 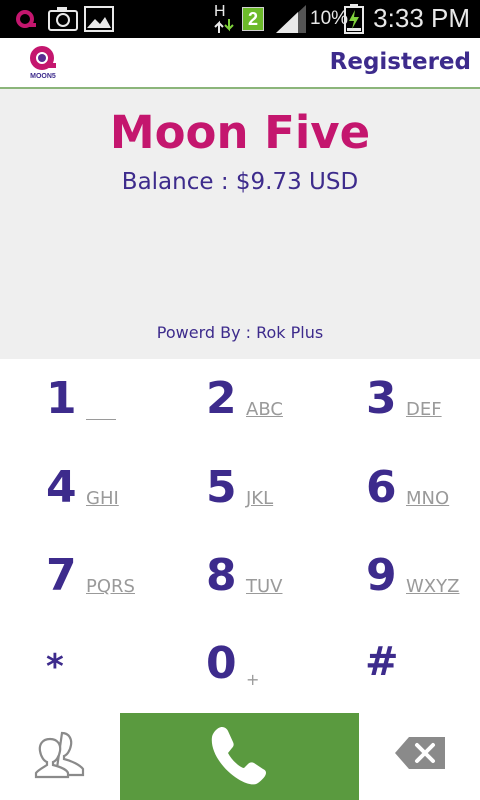 I want to click on key-hash: #, so click(x=400, y=668).